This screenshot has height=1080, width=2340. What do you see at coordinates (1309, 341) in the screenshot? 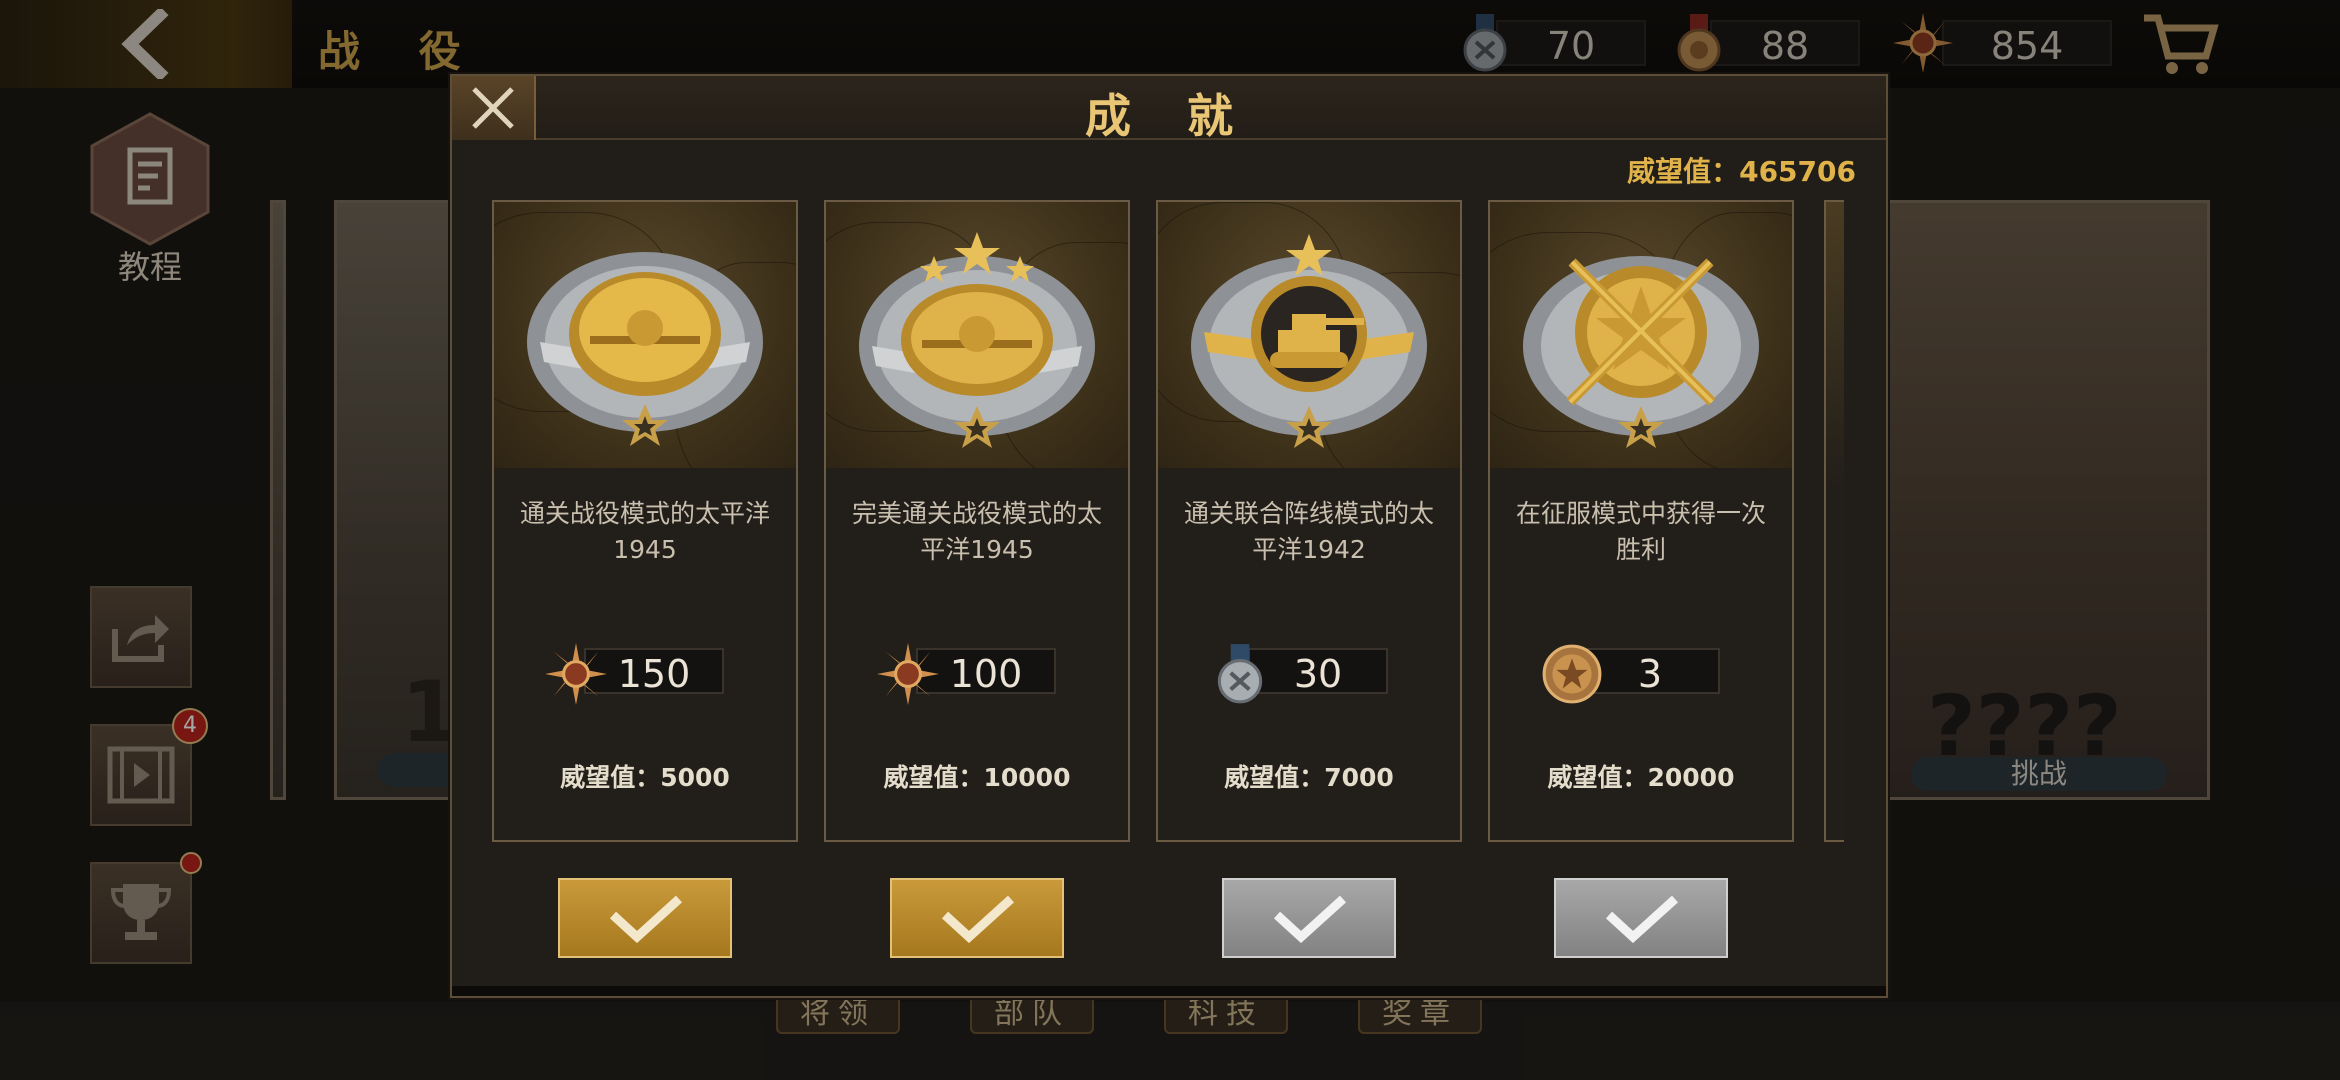
I see `tank-medal-icon` at bounding box center [1309, 341].